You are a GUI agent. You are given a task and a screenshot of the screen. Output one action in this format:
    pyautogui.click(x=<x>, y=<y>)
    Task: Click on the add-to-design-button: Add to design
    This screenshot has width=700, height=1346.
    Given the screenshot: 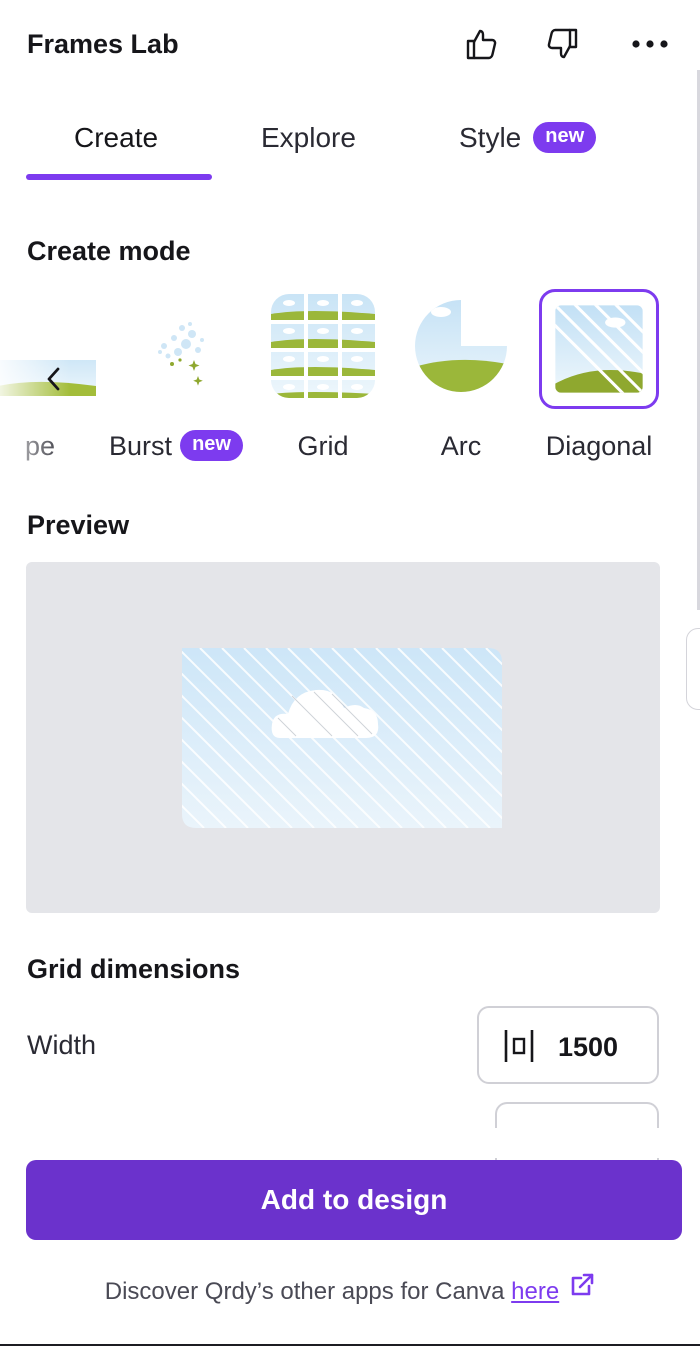 What is the action you would take?
    pyautogui.click(x=354, y=1200)
    